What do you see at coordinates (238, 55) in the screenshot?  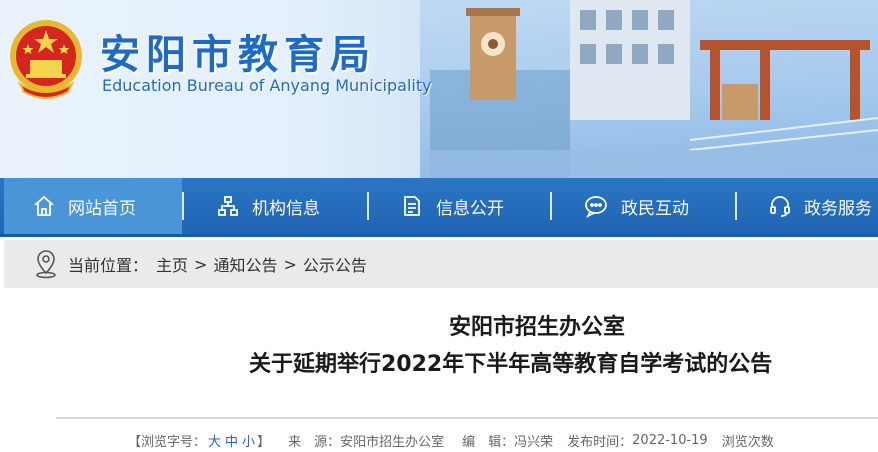 I see `site-title: 安阳市教育局` at bounding box center [238, 55].